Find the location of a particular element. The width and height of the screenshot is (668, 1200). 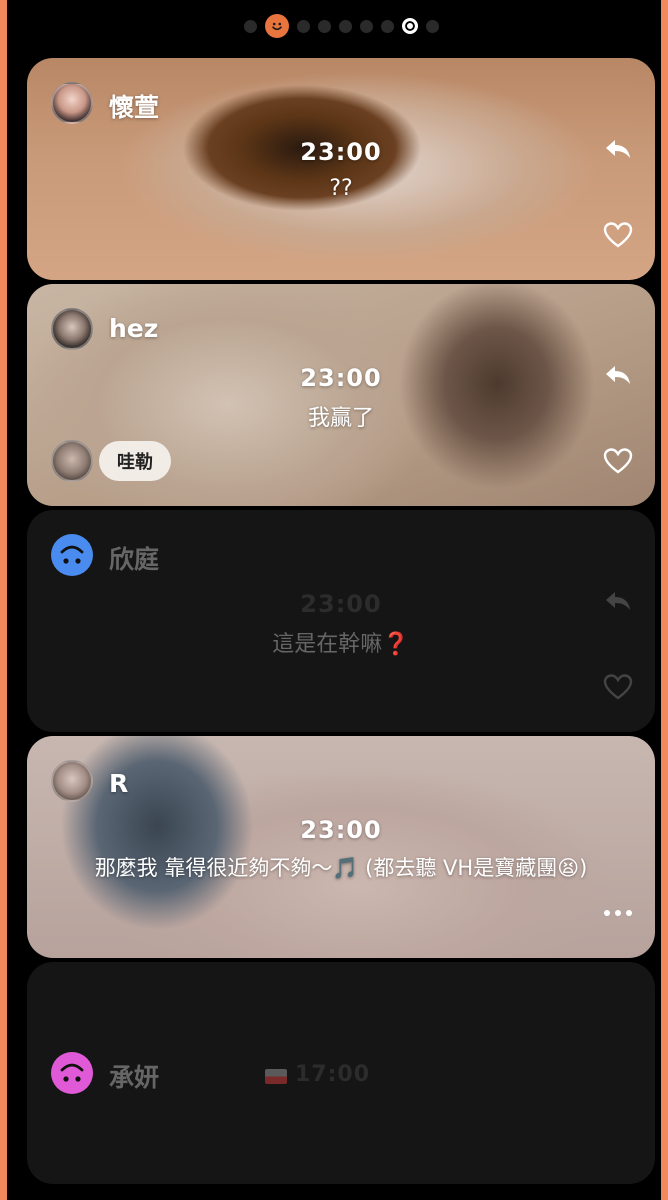

page-dot-active is located at coordinates (409, 26).